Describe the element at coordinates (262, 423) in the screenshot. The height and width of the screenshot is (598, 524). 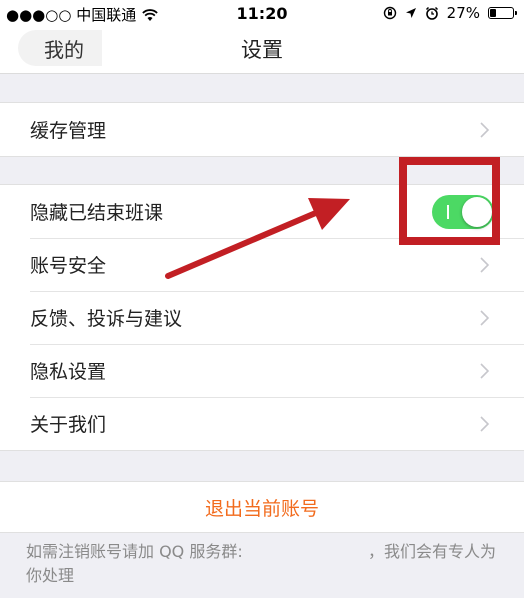
I see `settings-item-about-us: 关于我们` at that location.